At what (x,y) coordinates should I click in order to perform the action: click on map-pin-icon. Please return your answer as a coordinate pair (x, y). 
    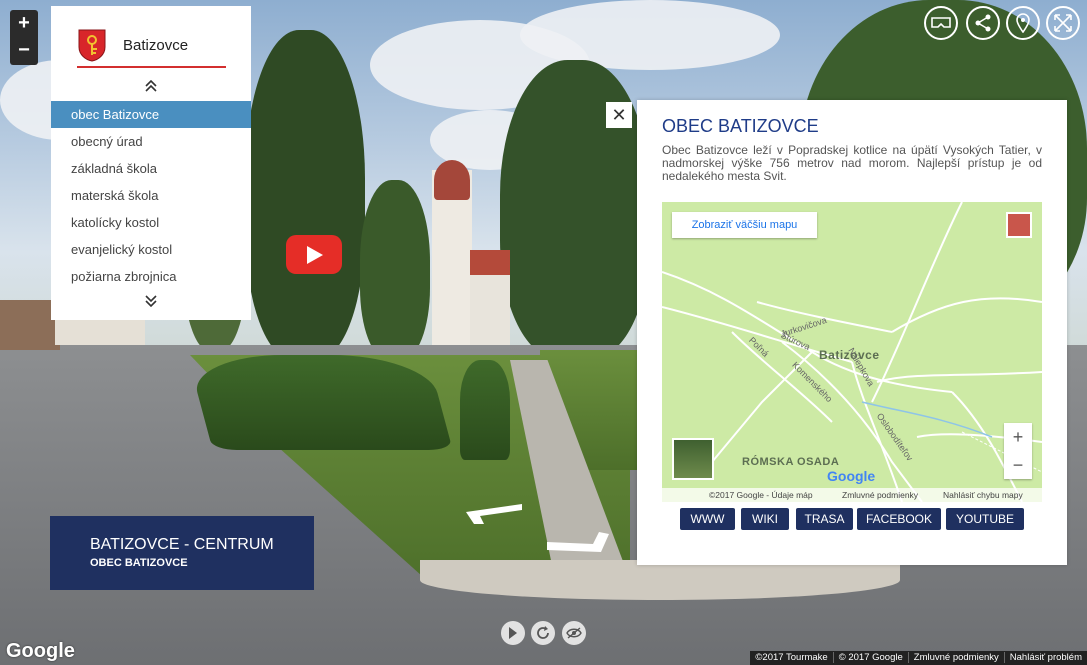
    Looking at the image, I should click on (1023, 23).